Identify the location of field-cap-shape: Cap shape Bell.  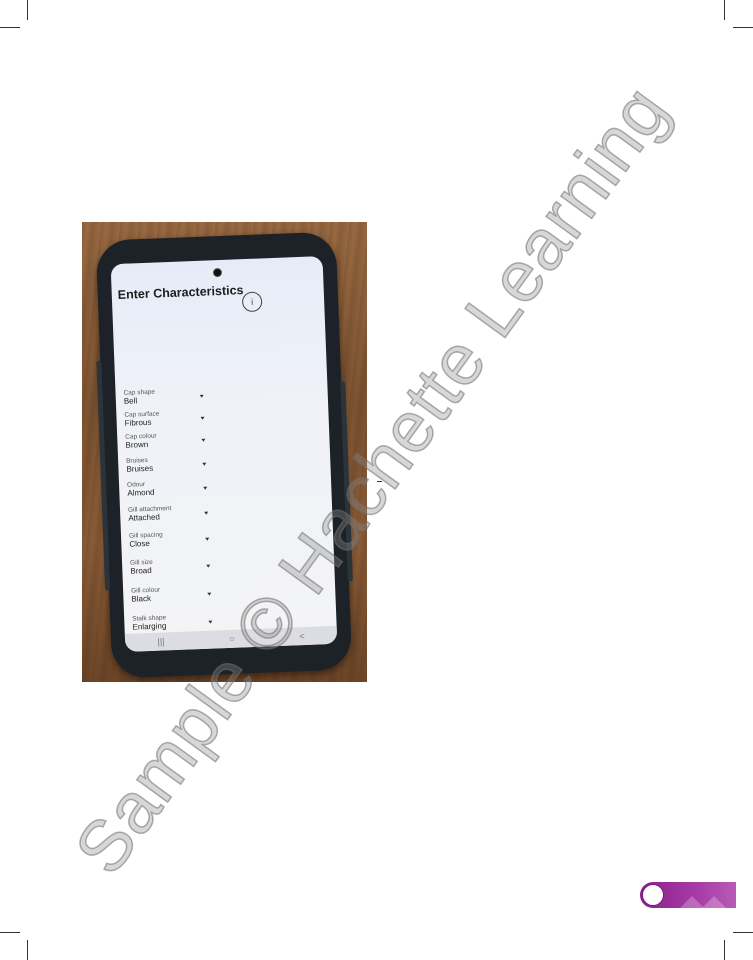
(168, 396).